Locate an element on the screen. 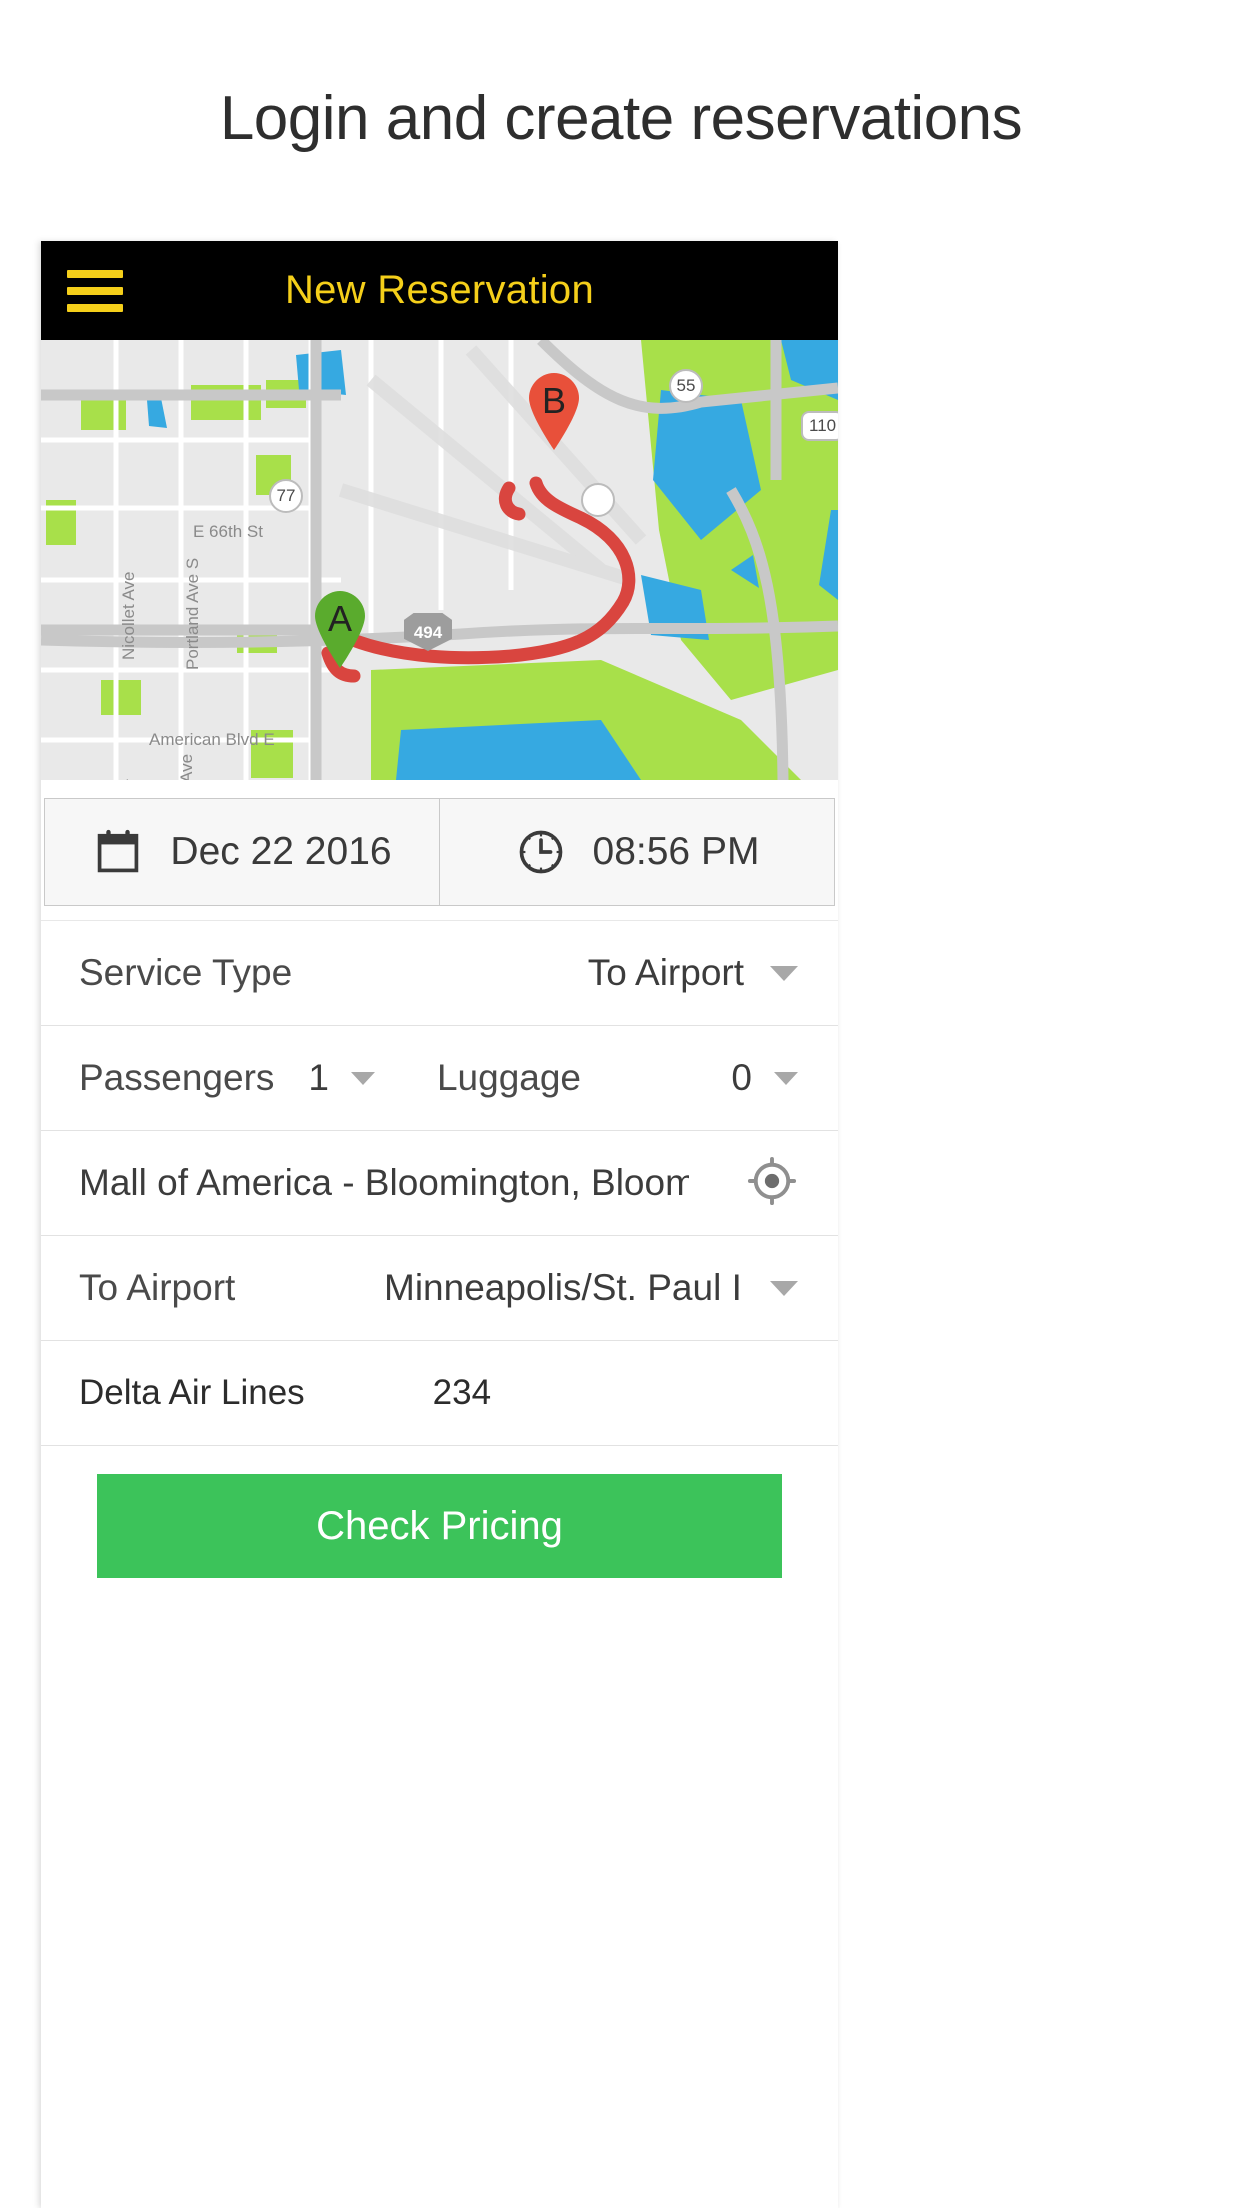 This screenshot has height=2208, width=1242. luggage-label: Luggage is located at coordinates (509, 1077).